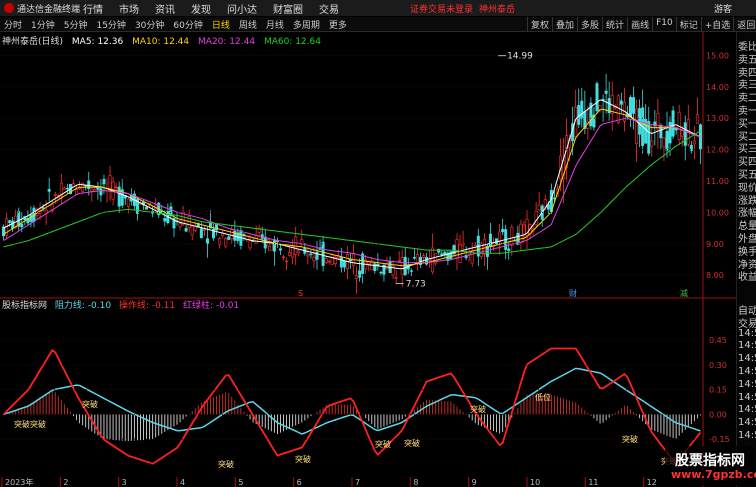 The image size is (756, 487). What do you see at coordinates (149, 24) in the screenshot?
I see `period-tab-30min: 30分钟` at bounding box center [149, 24].